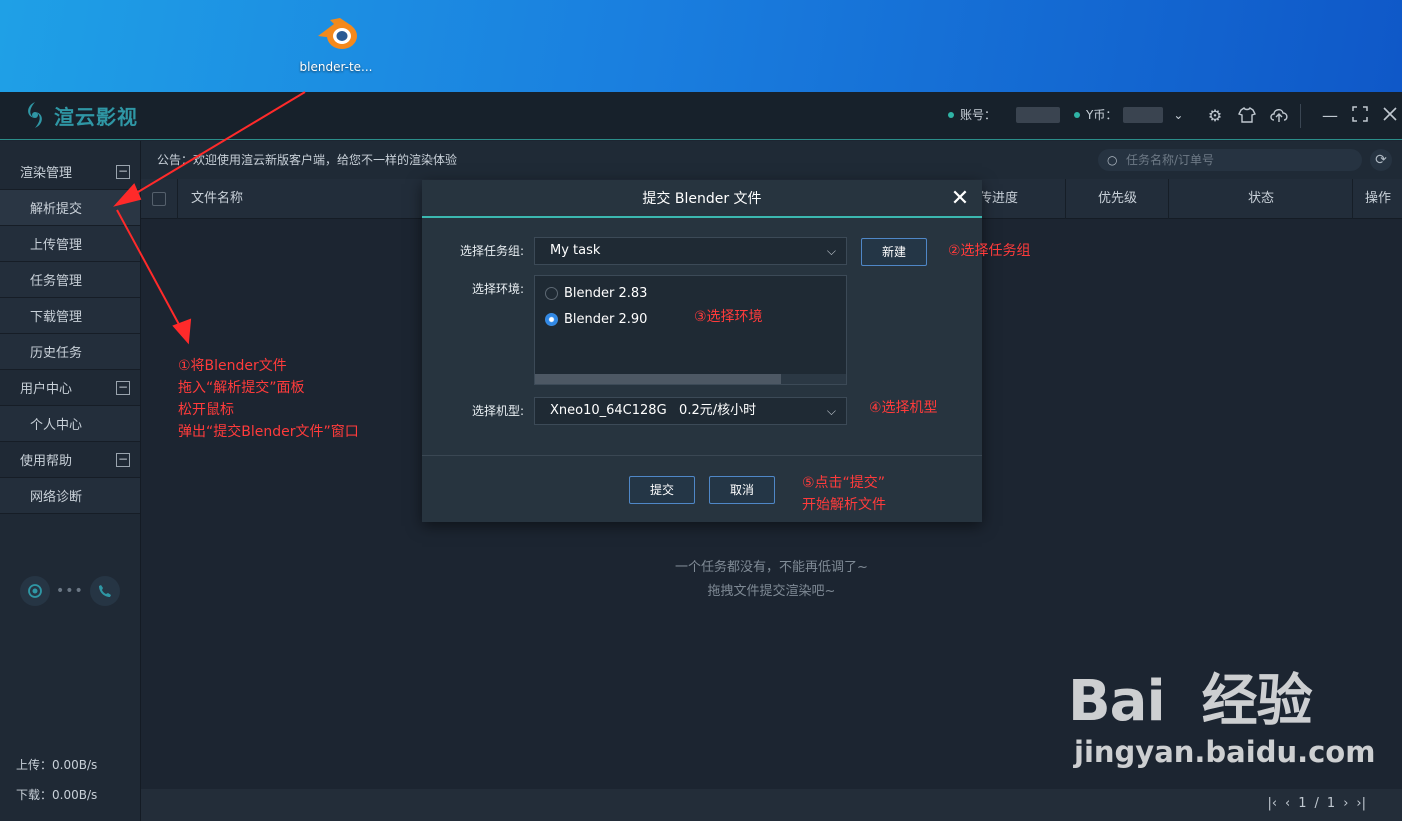  I want to click on column-status: 状态, so click(1261, 199).